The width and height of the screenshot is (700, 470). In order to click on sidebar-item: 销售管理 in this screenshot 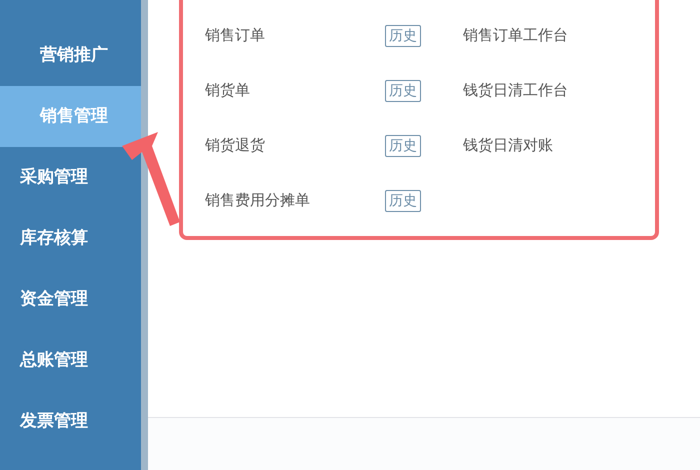, I will do `click(70, 116)`.